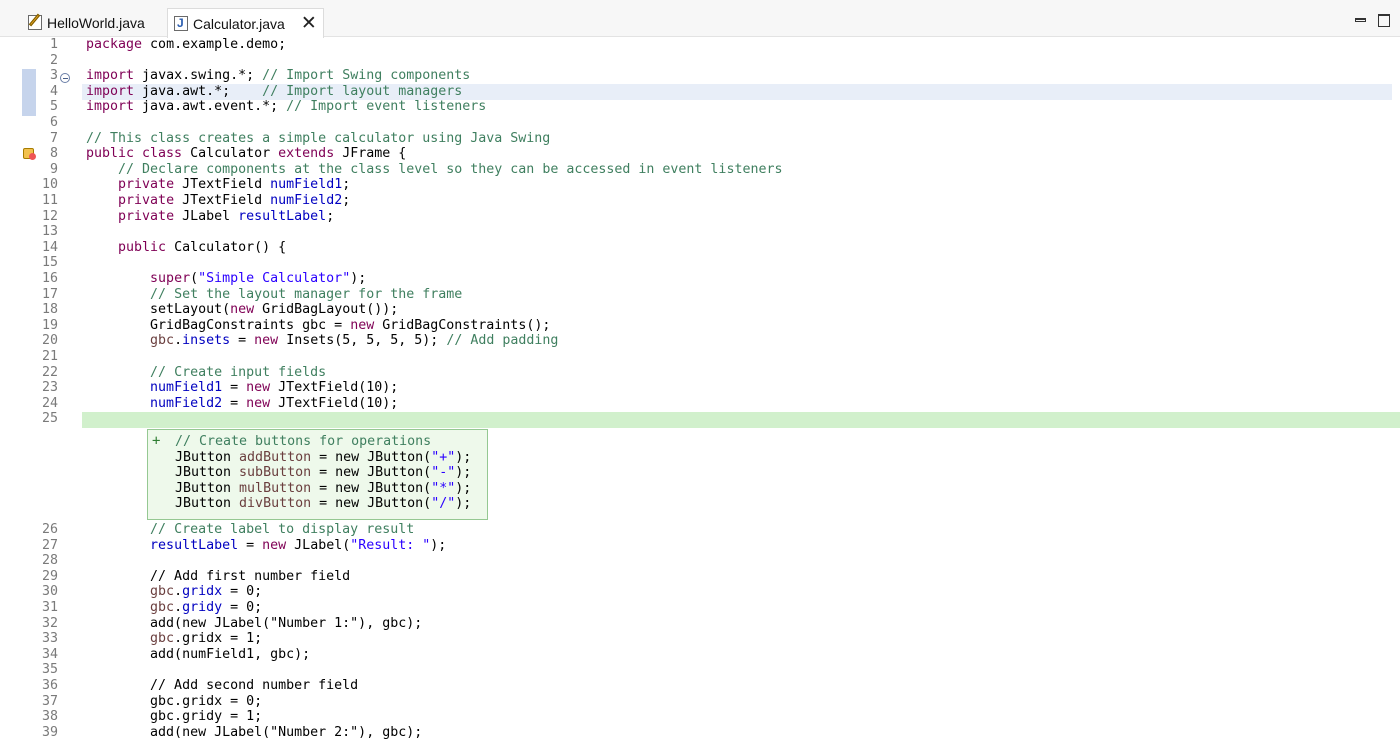 The image size is (1400, 741). I want to click on code-line: numField1 = new JTextField(10);, so click(242, 388).